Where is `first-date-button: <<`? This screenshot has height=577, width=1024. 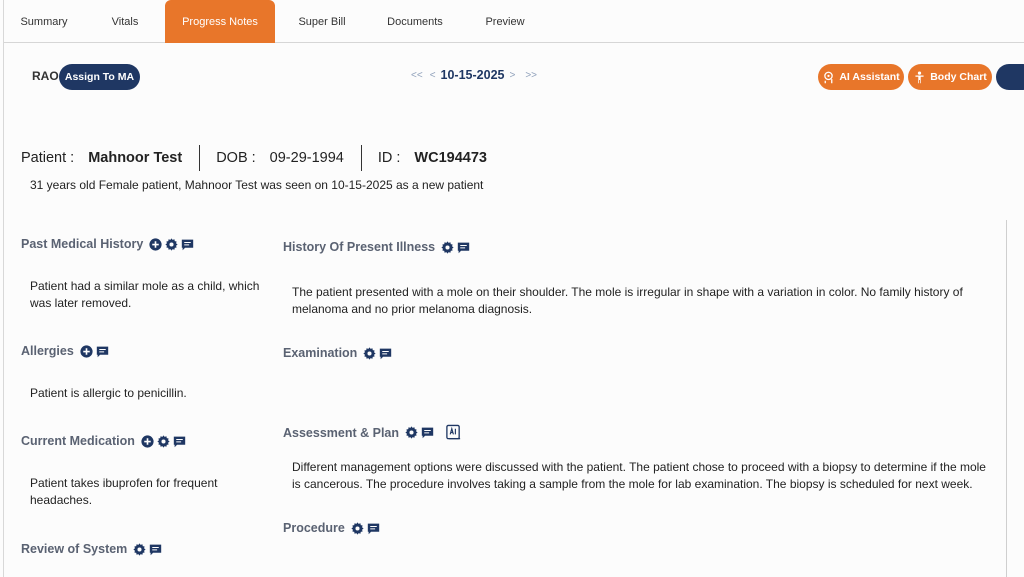
first-date-button: << is located at coordinates (417, 75).